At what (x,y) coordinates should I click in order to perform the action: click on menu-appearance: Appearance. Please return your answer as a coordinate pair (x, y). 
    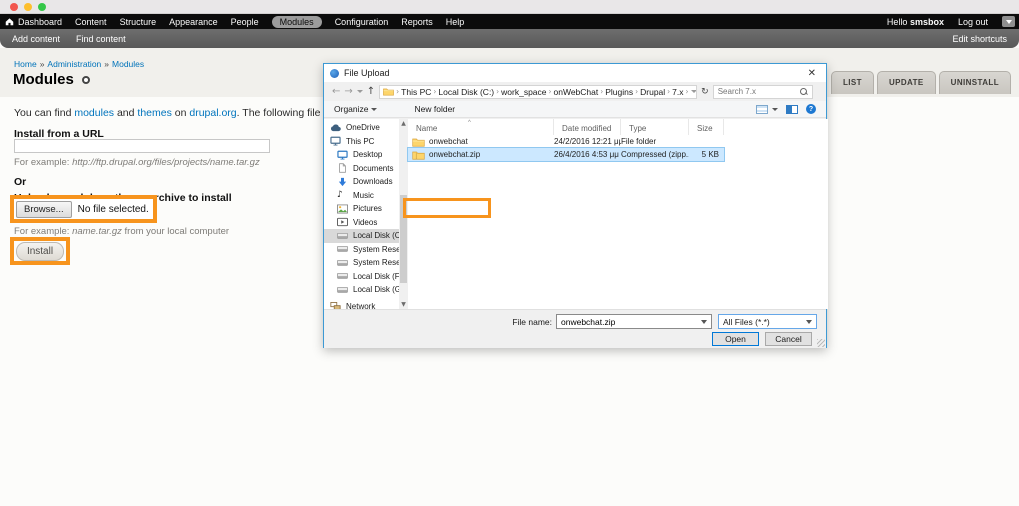
    Looking at the image, I should click on (193, 22).